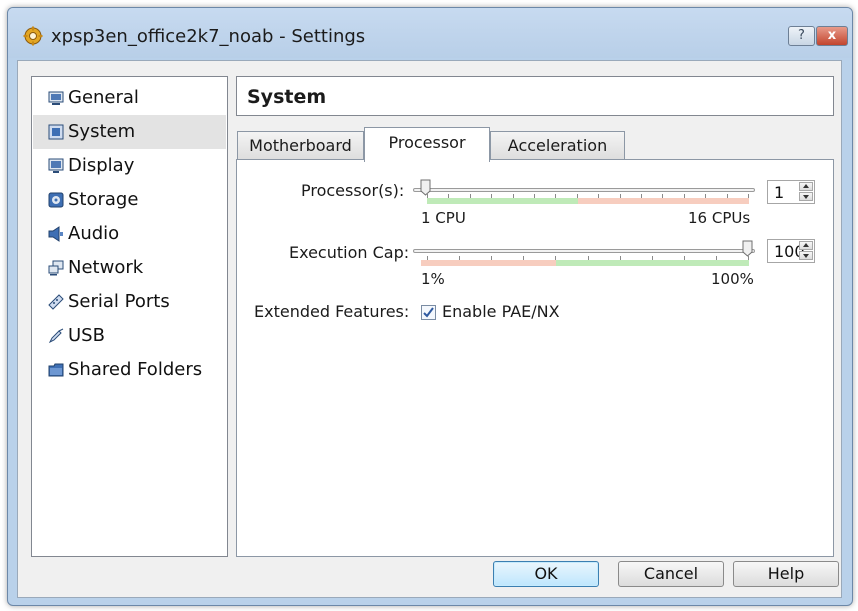  Describe the element at coordinates (427, 144) in the screenshot. I see `tab-processor: Processor` at that location.